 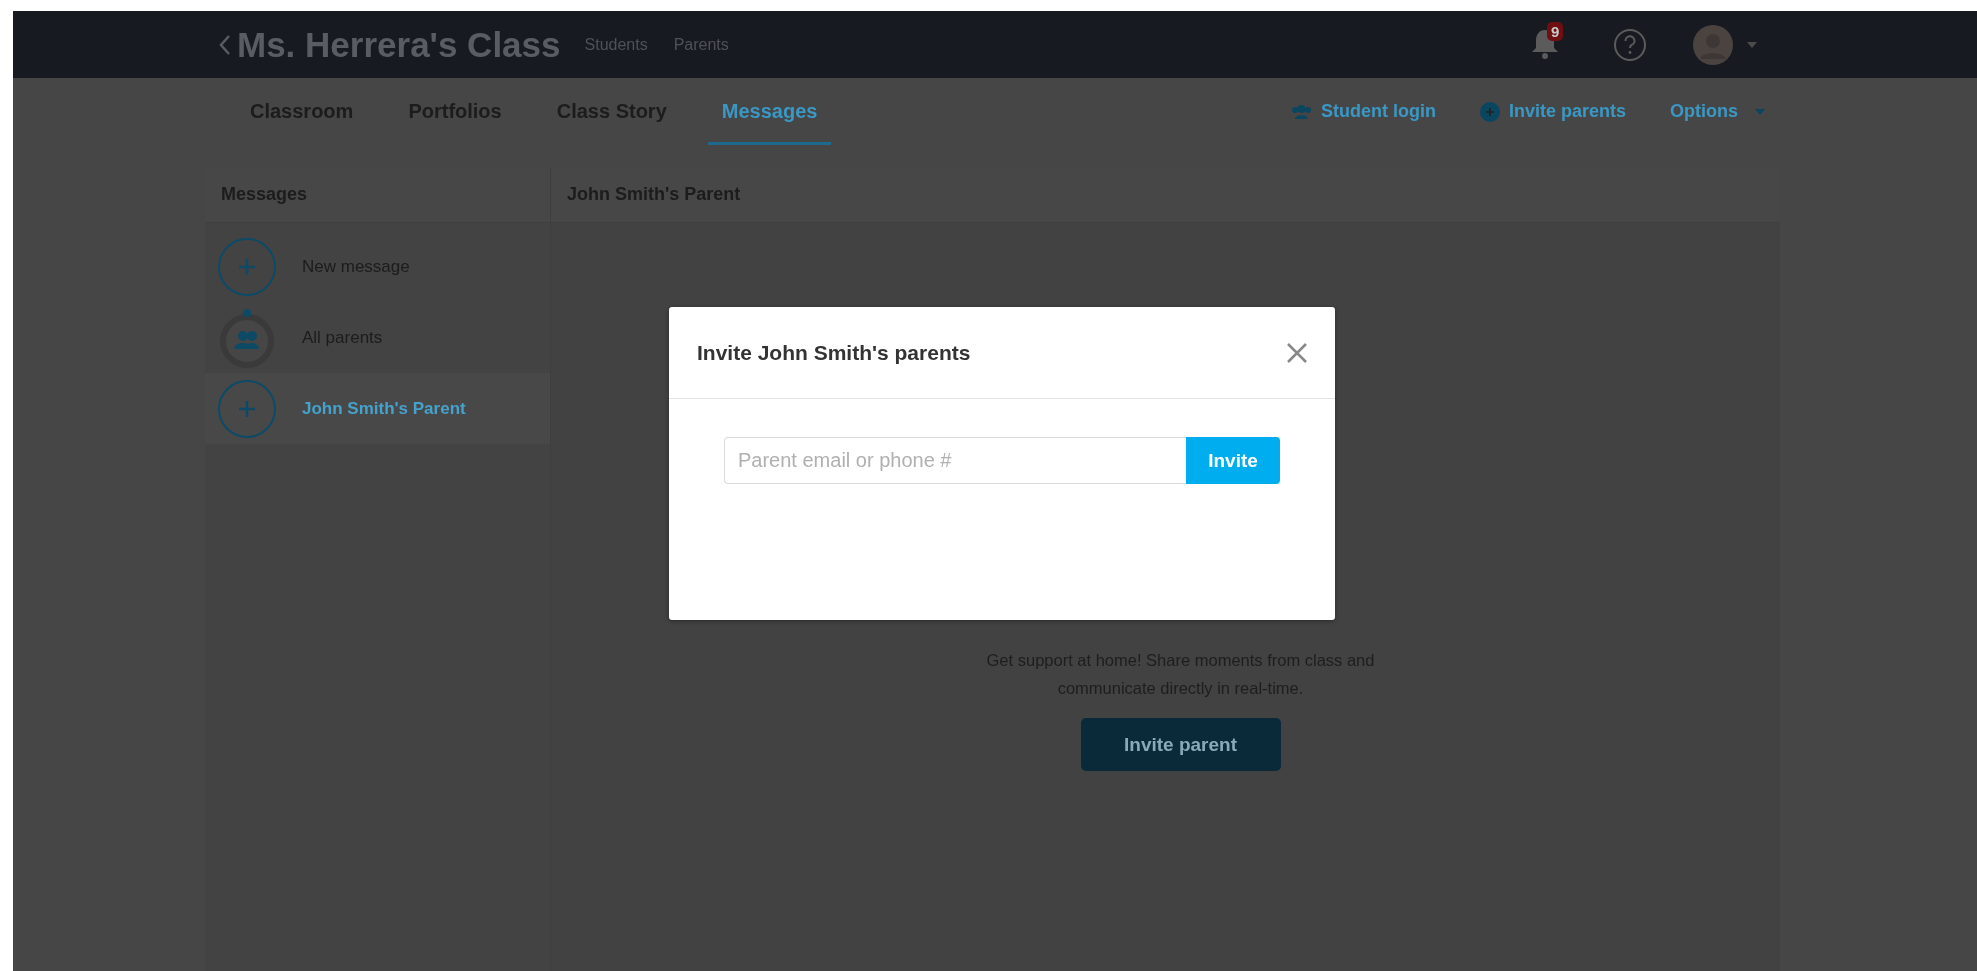 What do you see at coordinates (1378, 111) in the screenshot?
I see `action-link: Student login` at bounding box center [1378, 111].